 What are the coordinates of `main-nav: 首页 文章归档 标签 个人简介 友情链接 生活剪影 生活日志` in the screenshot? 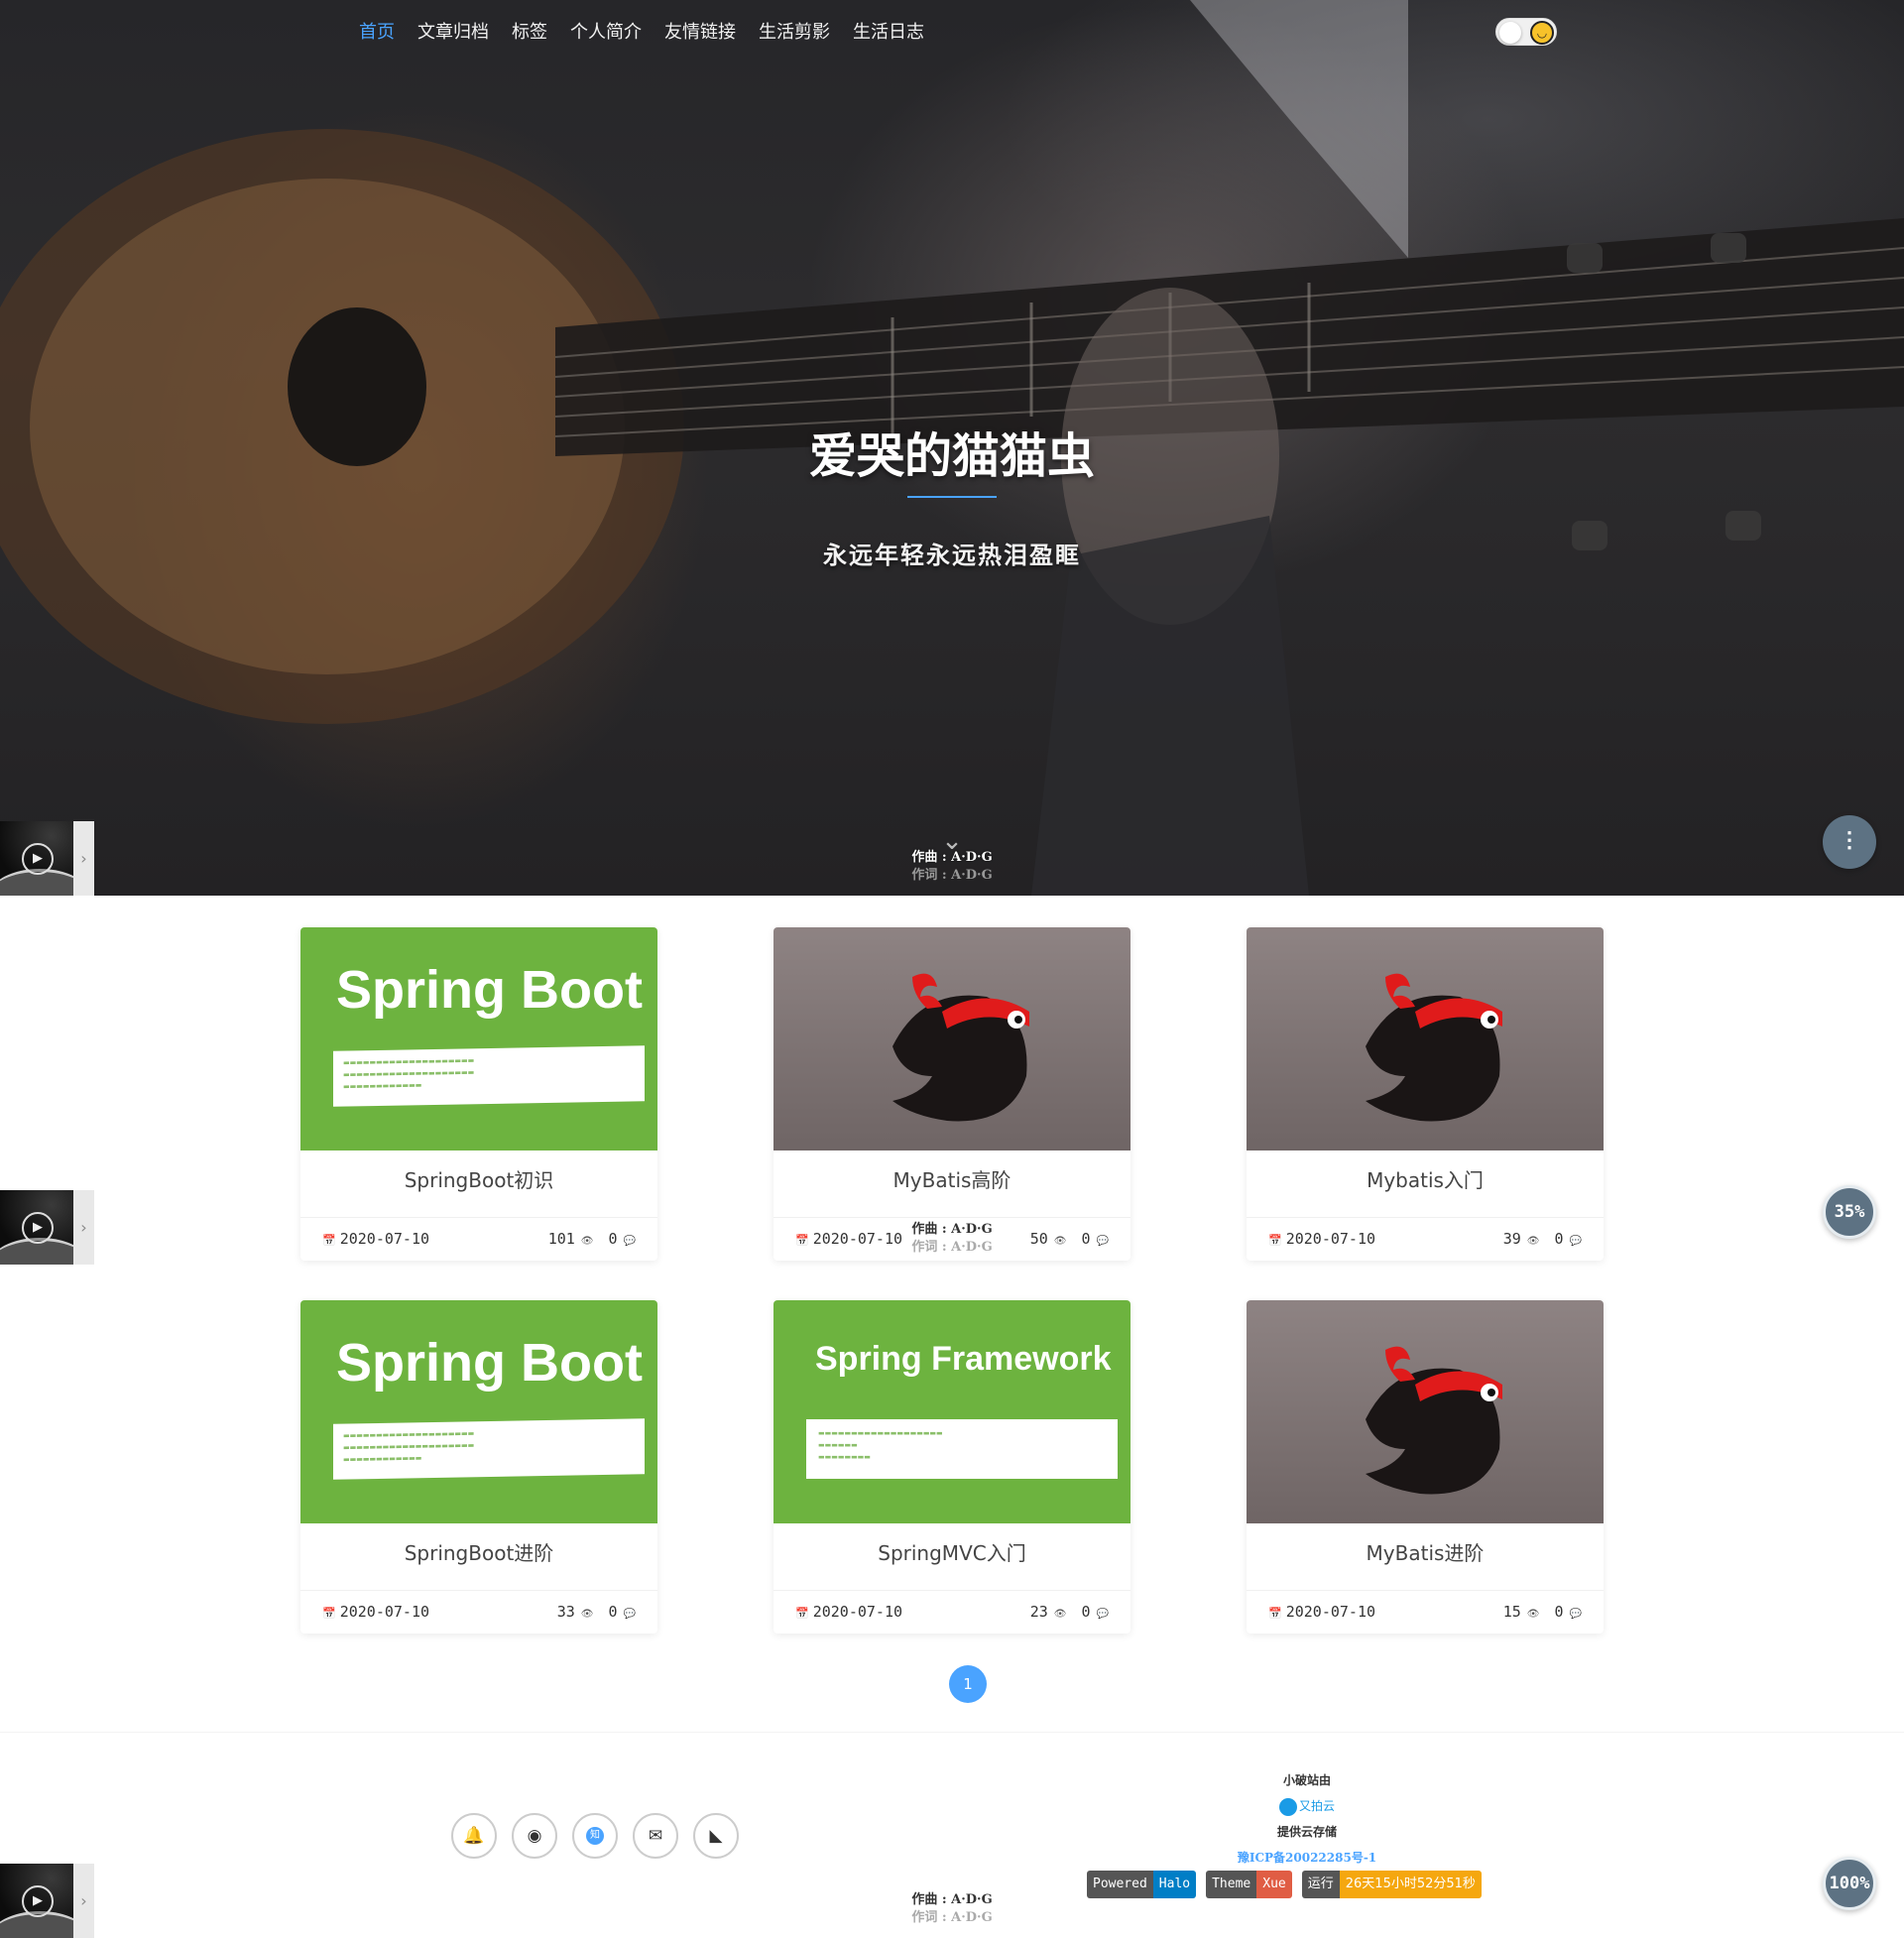 It's located at (653, 33).